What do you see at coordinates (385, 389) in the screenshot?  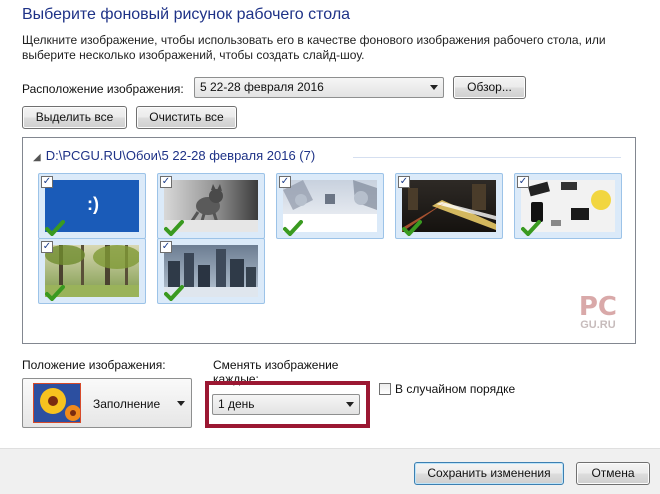 I see `shuffle-checkbox` at bounding box center [385, 389].